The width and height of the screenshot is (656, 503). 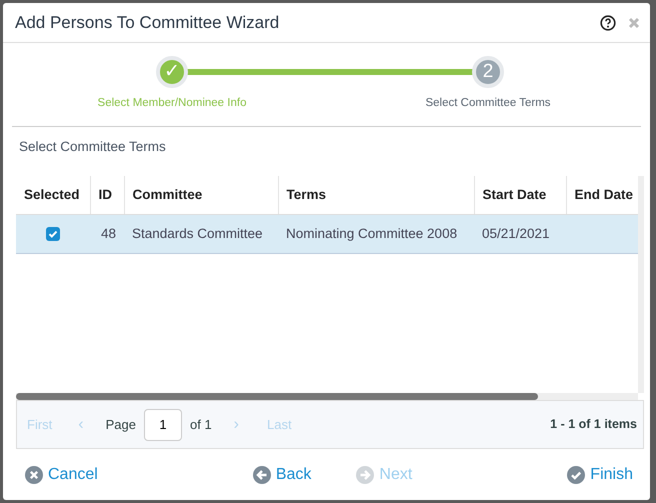 I want to click on column-header: Selected, so click(x=53, y=195).